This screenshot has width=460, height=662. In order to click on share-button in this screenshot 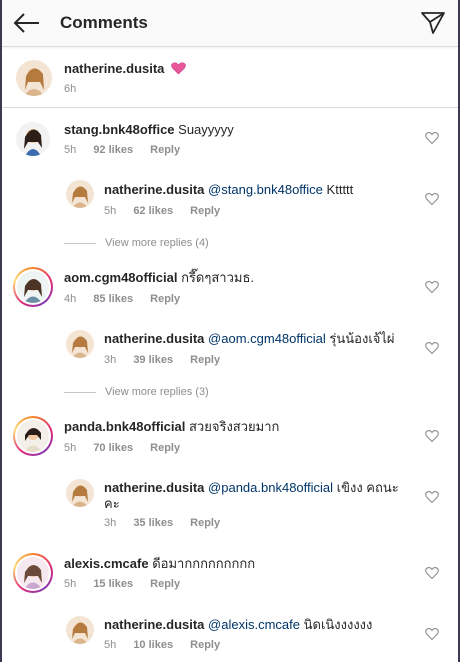, I will do `click(433, 23)`.